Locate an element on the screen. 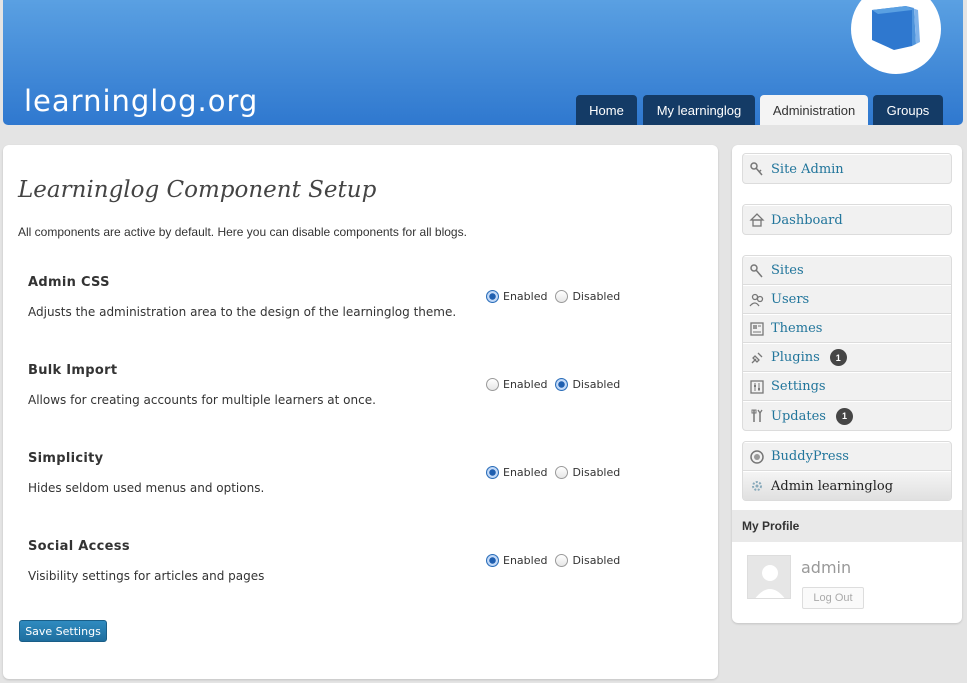  gear-icon is located at coordinates (757, 486).